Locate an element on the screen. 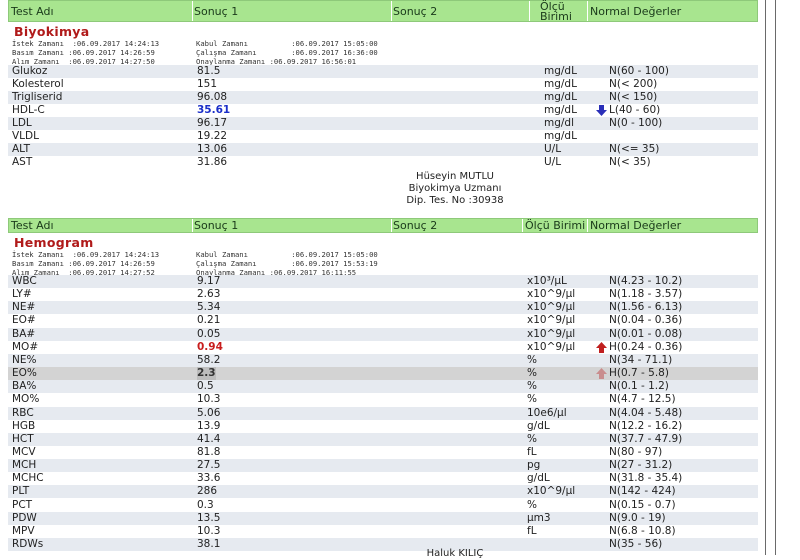 This screenshot has width=800, height=560. result-cell: 96.17 is located at coordinates (212, 123).